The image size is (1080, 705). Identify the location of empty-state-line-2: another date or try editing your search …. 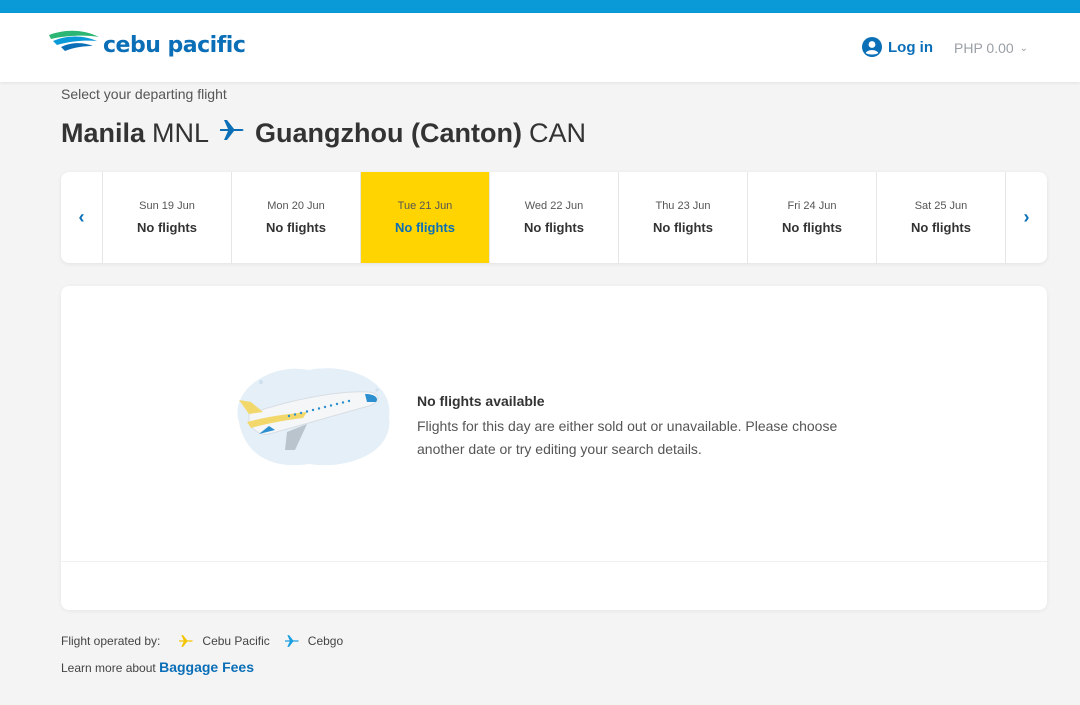
(559, 449).